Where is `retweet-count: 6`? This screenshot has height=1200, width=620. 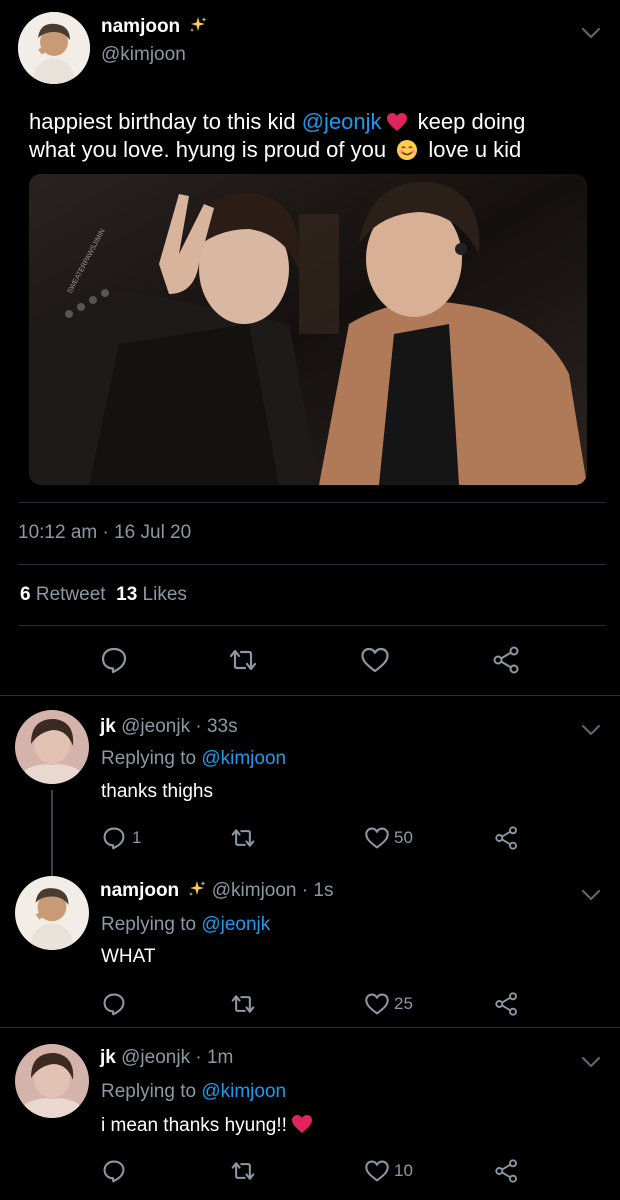
retweet-count: 6 is located at coordinates (25, 594).